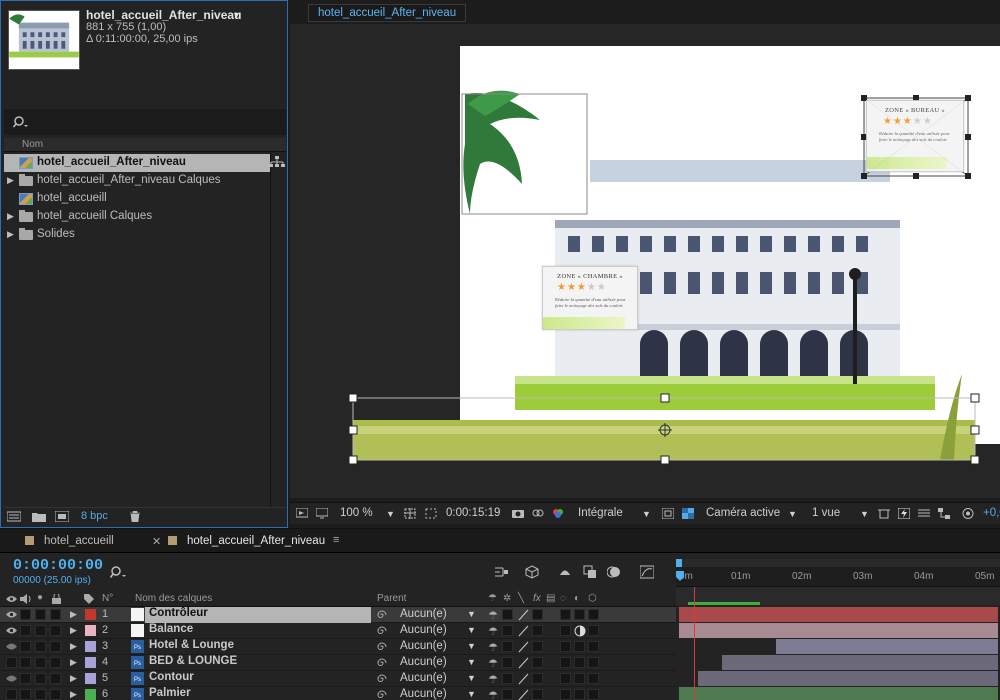 This screenshot has height=700, width=1000. Describe the element at coordinates (646, 514) in the screenshot. I see `resolution-caret-icon: ▼` at that location.